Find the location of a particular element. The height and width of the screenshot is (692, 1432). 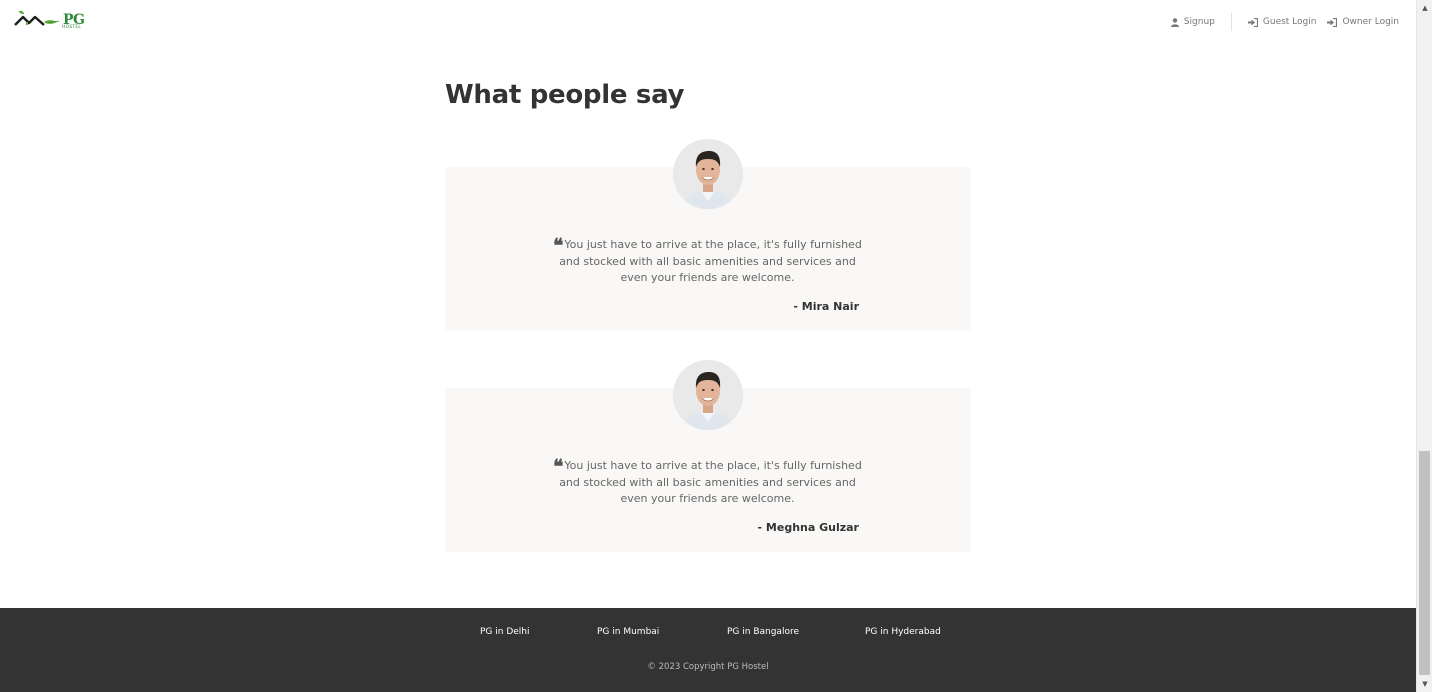

guest-login-link: Guest Login is located at coordinates (1282, 22).